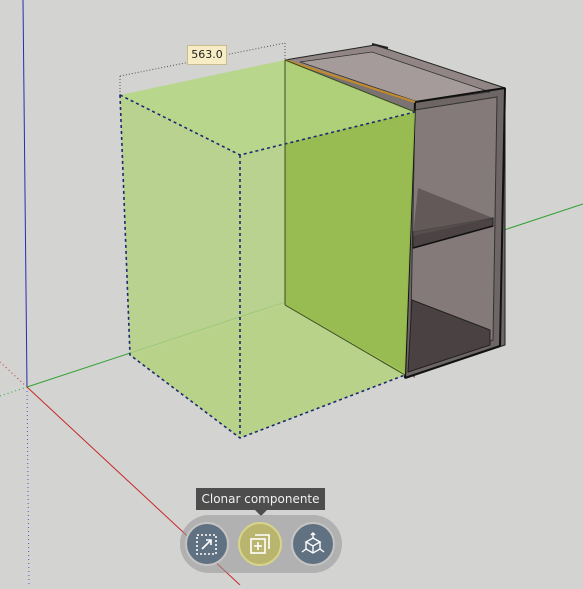 This screenshot has height=589, width=583. What do you see at coordinates (14, 374) in the screenshot?
I see `red-axis-dotted` at bounding box center [14, 374].